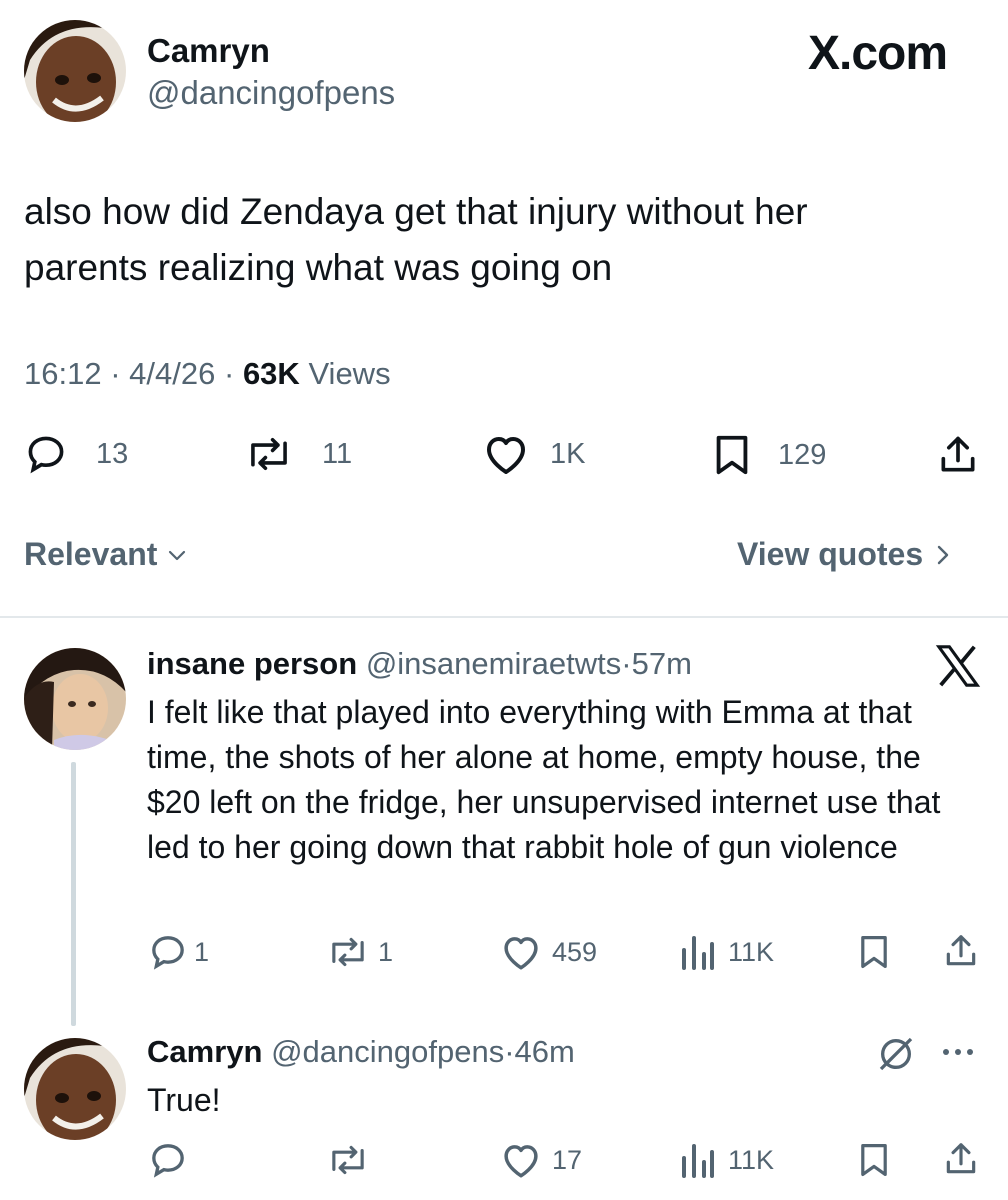 This screenshot has width=1008, height=1200. Describe the element at coordinates (63, 373) in the screenshot. I see `tweet-time: 16:12` at that location.